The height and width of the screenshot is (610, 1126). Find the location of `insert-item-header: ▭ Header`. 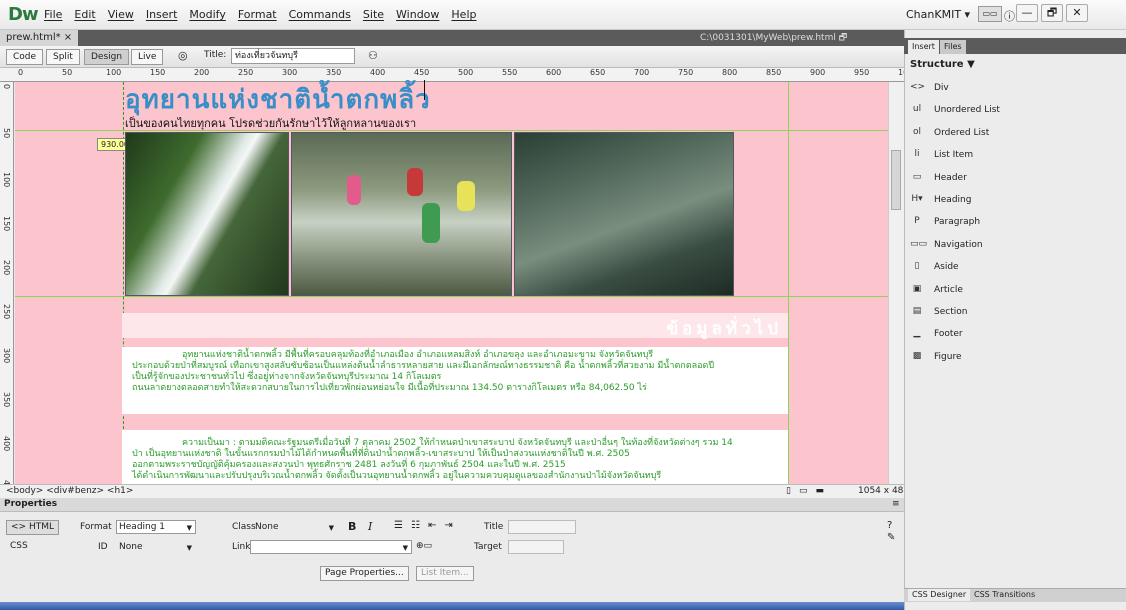

insert-item-header: ▭ Header is located at coordinates (938, 178).